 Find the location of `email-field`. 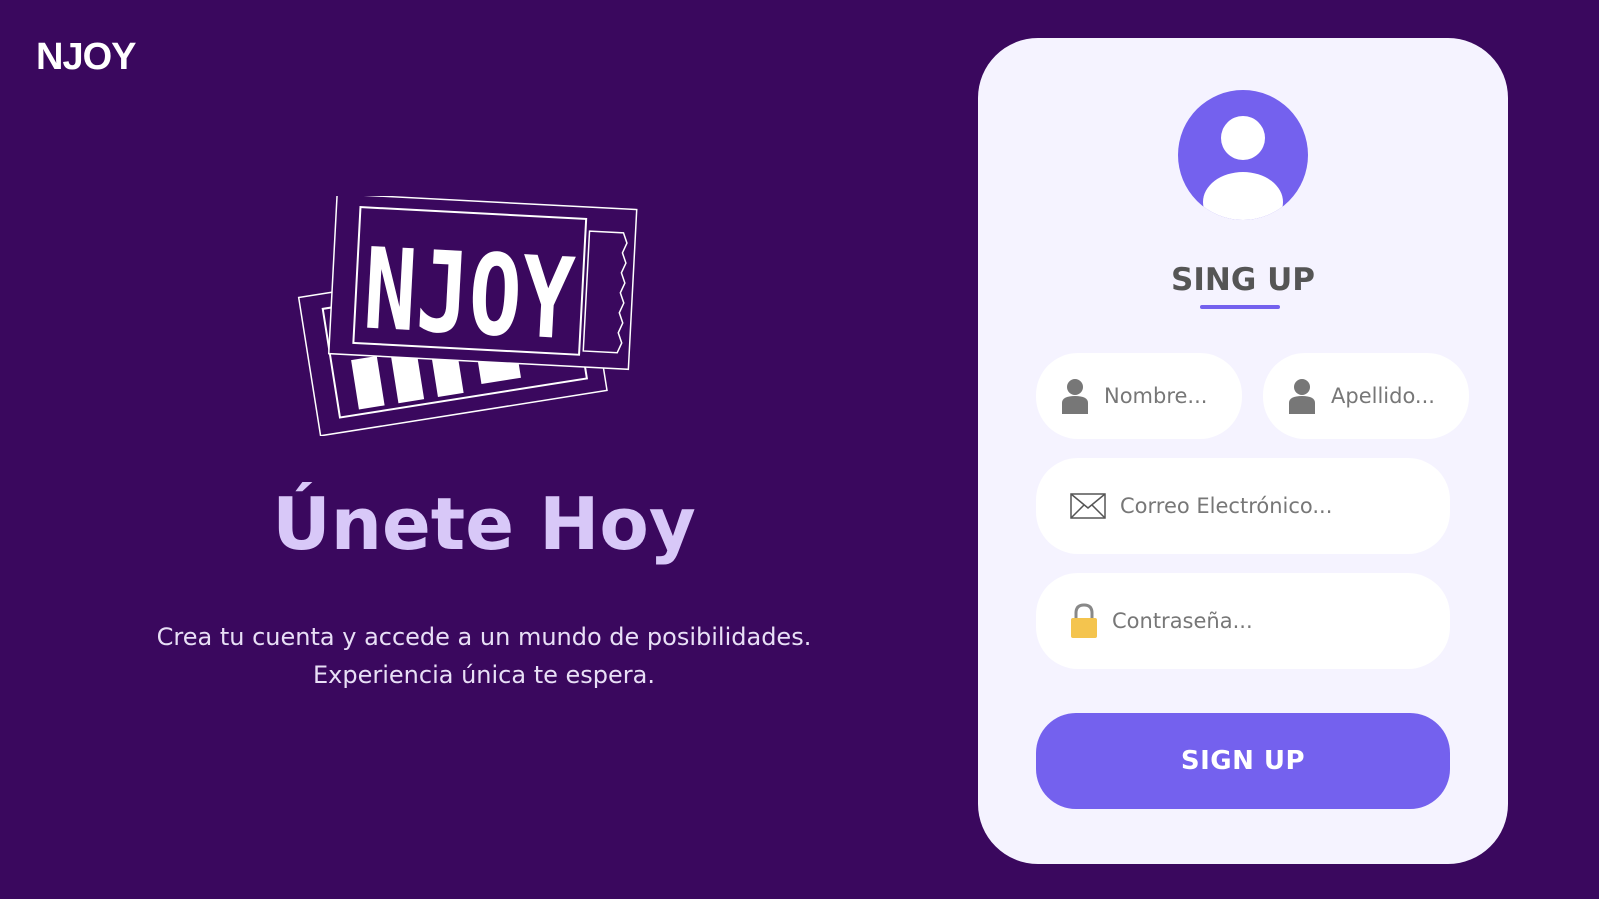

email-field is located at coordinates (1243, 506).